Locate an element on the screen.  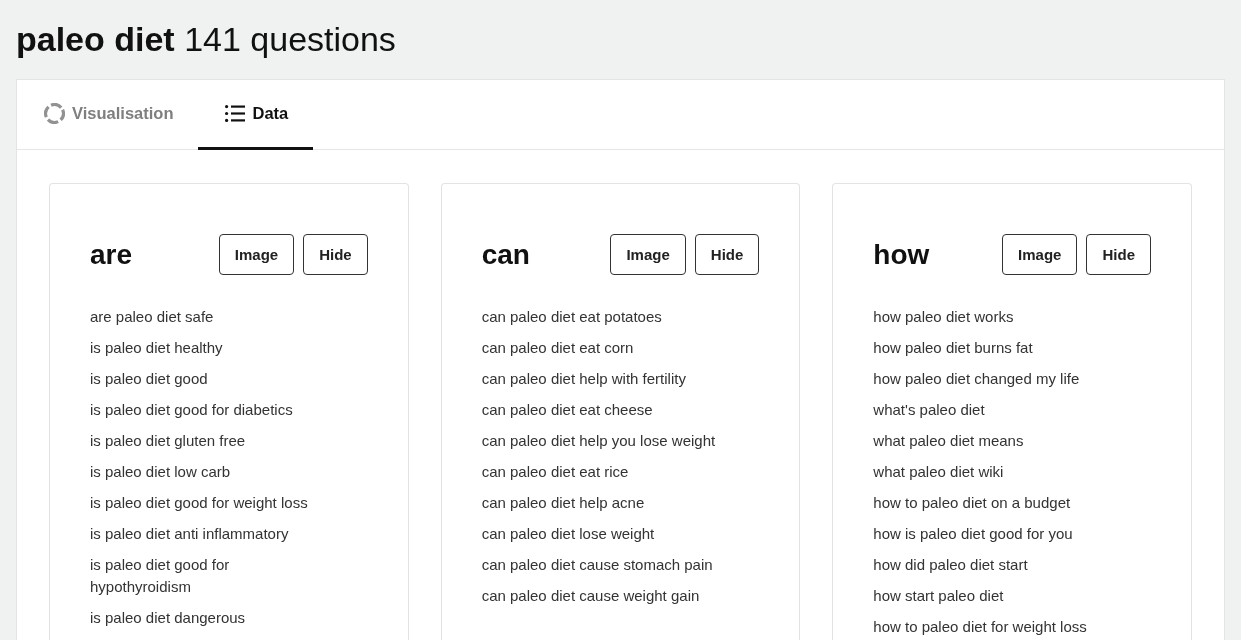
question-item: how paleo diet burns fat is located at coordinates (953, 348).